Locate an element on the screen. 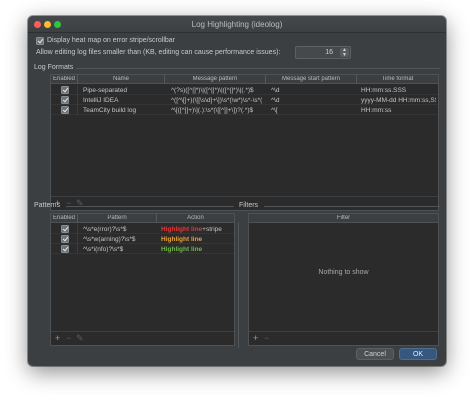 The height and width of the screenshot is (405, 474). cancel-button: Cancel is located at coordinates (375, 354).